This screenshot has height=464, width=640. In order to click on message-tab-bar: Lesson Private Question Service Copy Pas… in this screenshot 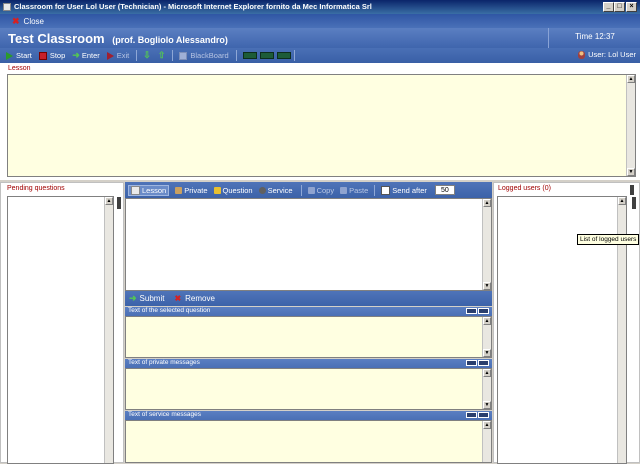, I will do `click(308, 190)`.